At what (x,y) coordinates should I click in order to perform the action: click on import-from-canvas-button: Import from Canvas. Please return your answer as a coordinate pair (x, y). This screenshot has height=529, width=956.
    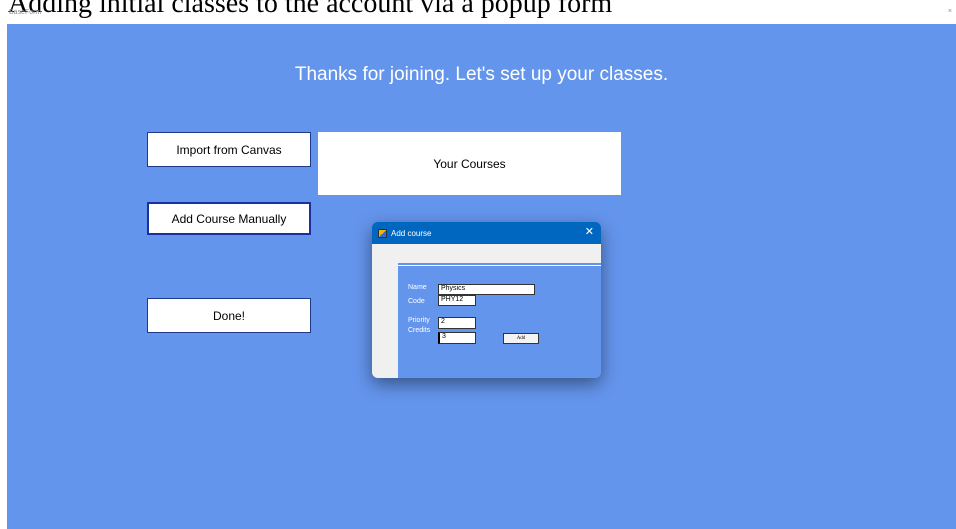
    Looking at the image, I should click on (229, 149).